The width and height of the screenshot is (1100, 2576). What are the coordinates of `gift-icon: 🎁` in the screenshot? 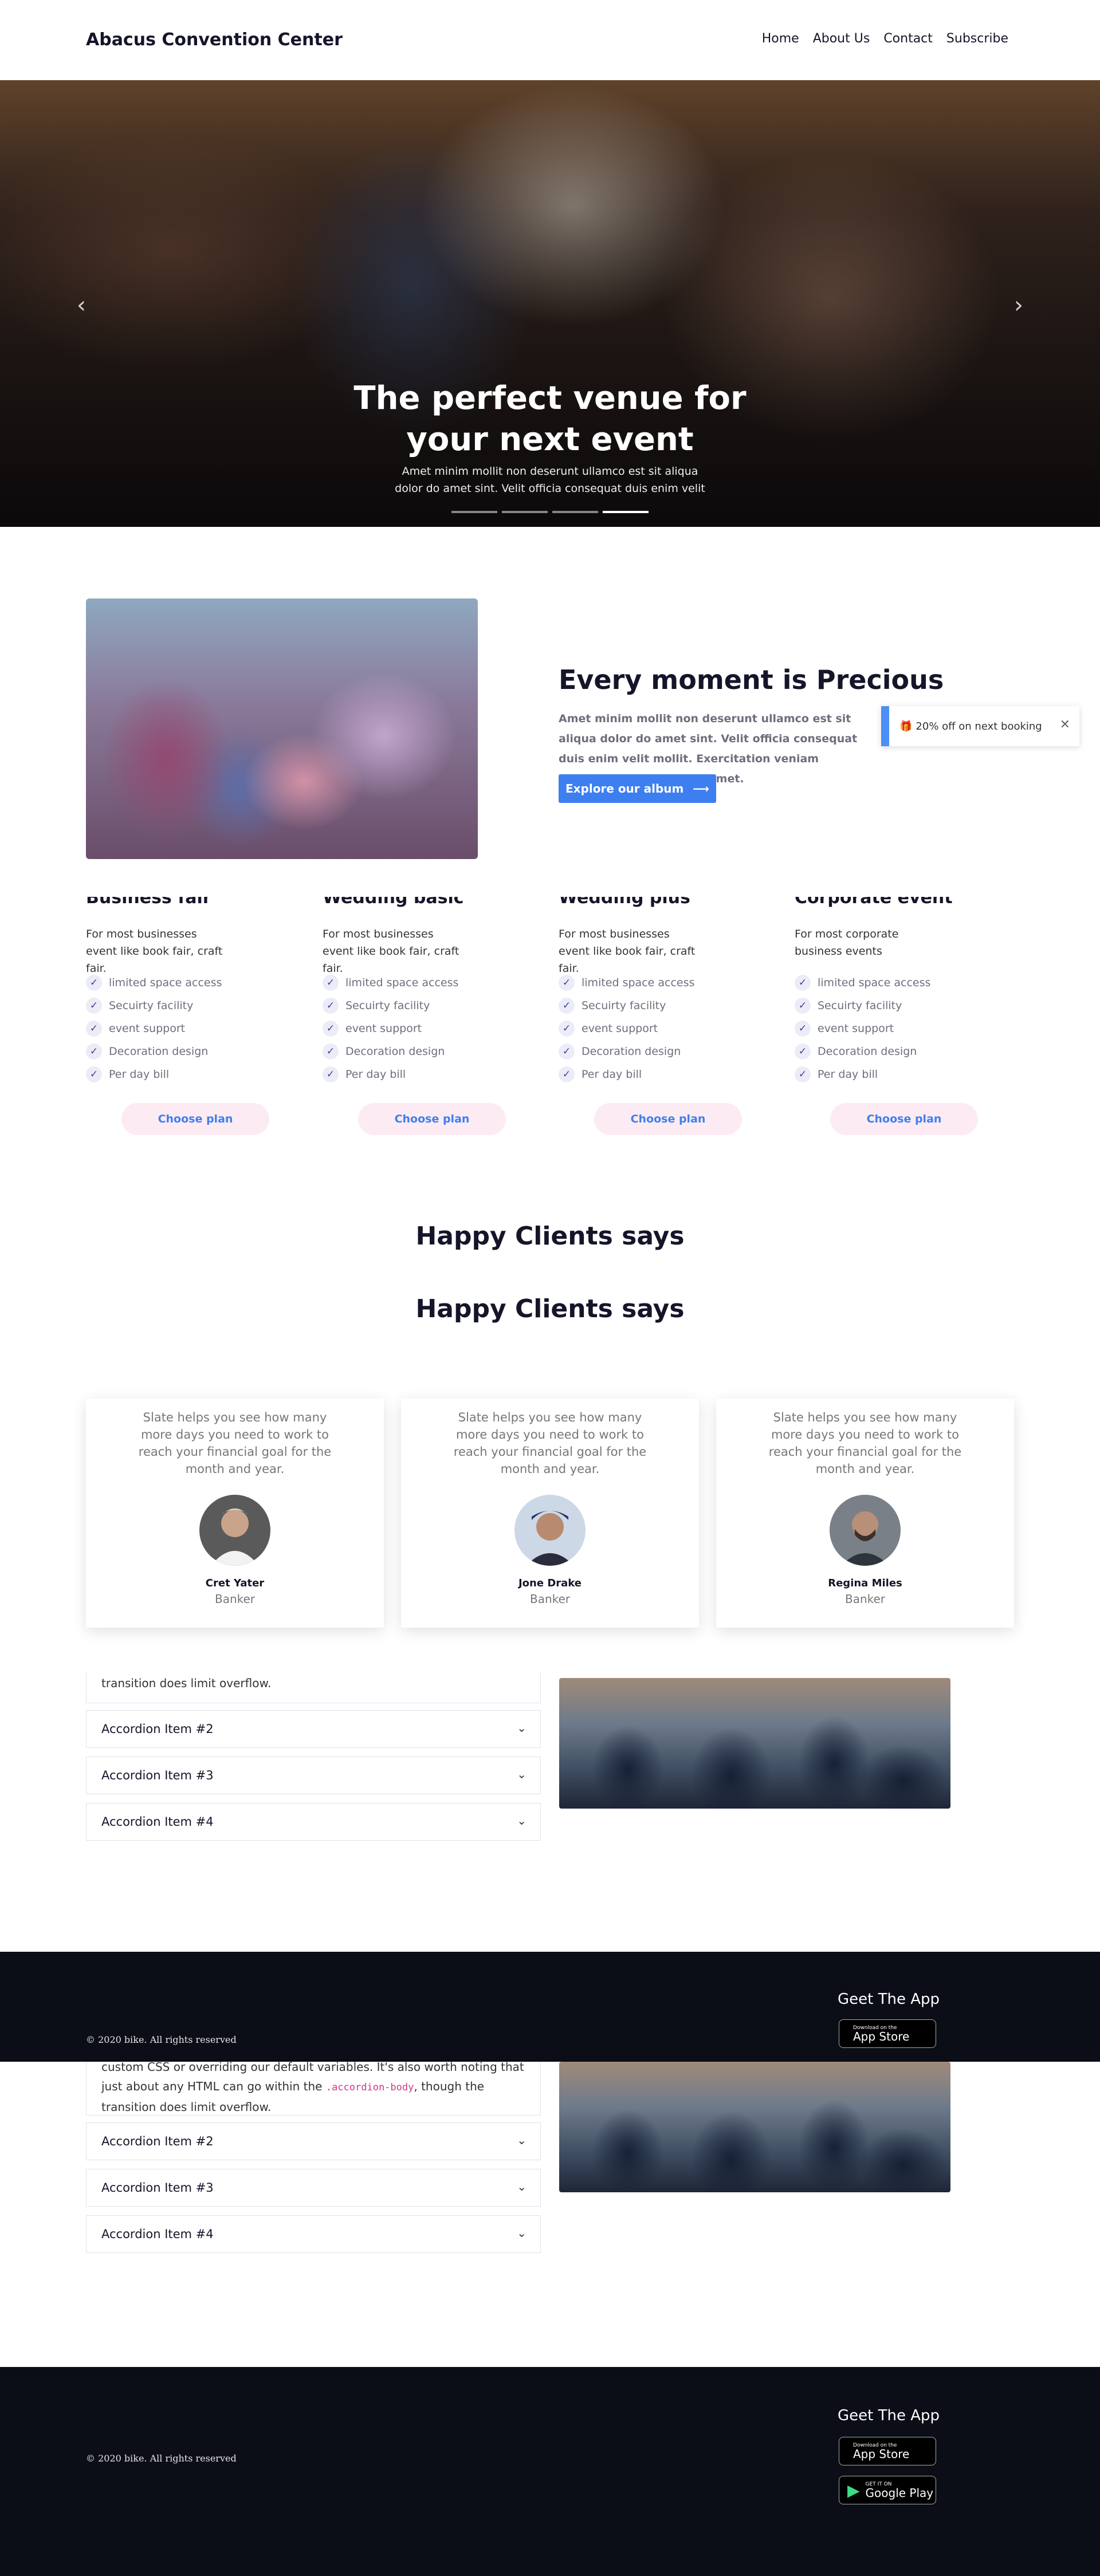 It's located at (906, 726).